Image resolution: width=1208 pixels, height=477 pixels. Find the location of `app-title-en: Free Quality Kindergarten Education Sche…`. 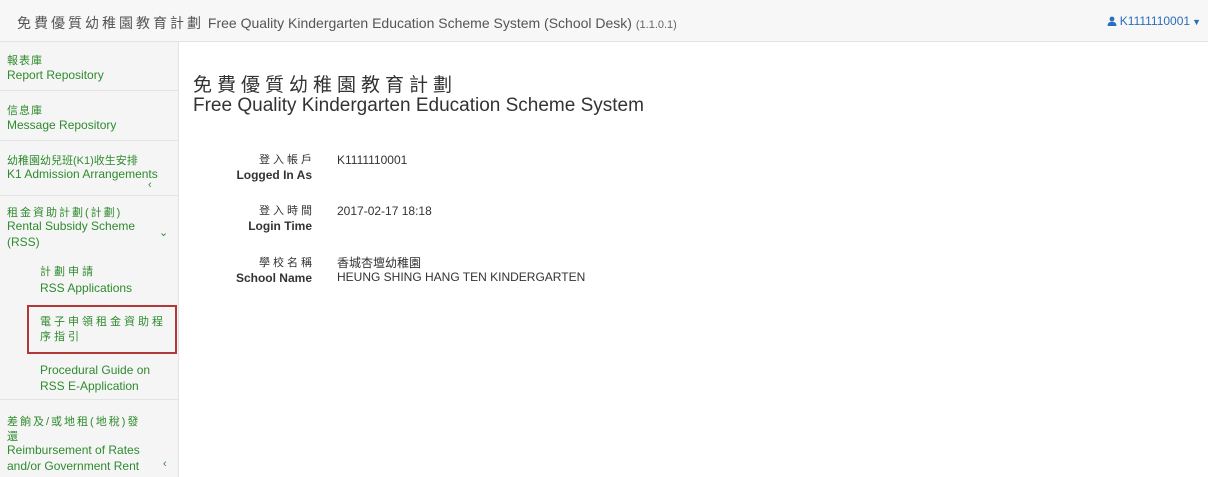

app-title-en: Free Quality Kindergarten Education Sche… is located at coordinates (419, 23).